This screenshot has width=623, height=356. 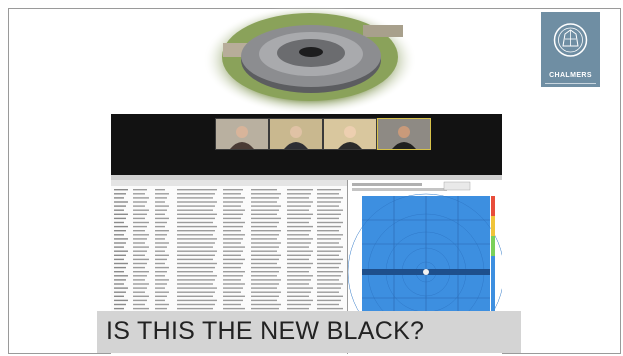 What do you see at coordinates (310, 60) in the screenshot?
I see `synchrotron-aerial-photo` at bounding box center [310, 60].